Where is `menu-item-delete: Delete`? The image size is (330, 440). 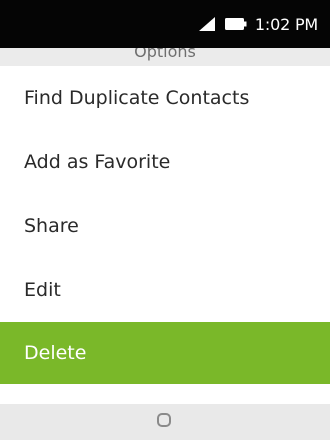 menu-item-delete: Delete is located at coordinates (165, 353).